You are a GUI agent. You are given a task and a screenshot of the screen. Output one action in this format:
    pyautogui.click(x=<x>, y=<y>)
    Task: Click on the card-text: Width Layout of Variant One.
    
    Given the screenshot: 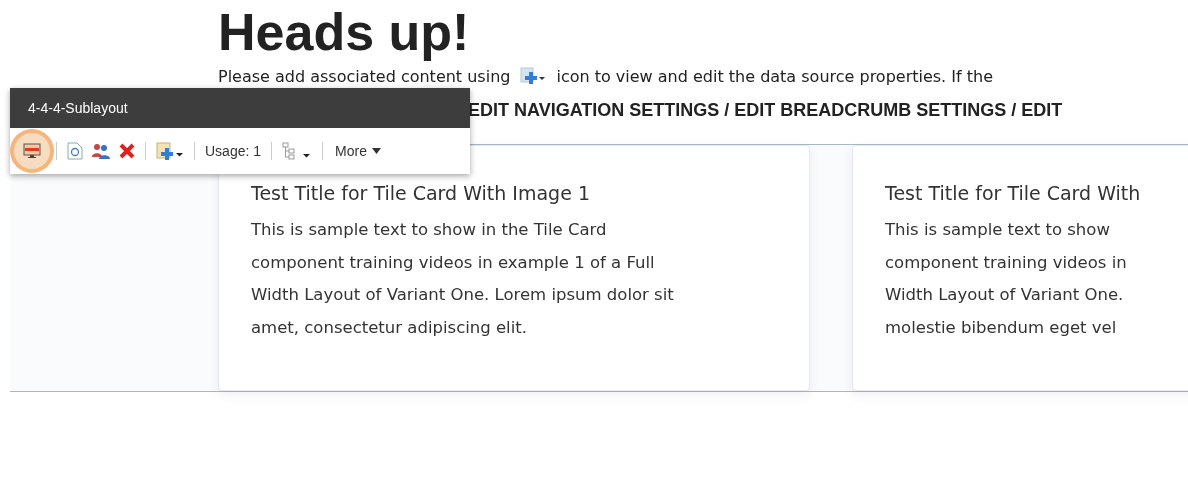 What is the action you would take?
    pyautogui.click(x=1005, y=295)
    